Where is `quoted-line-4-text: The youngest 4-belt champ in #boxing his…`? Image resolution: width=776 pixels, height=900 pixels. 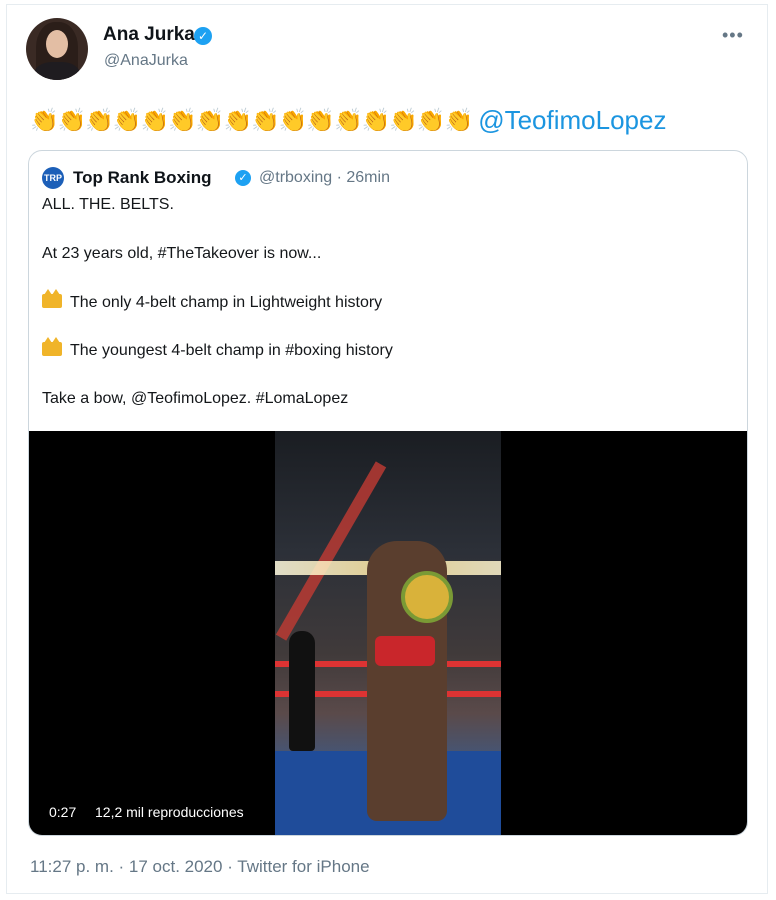 quoted-line-4-text: The youngest 4-belt champ in #boxing his… is located at coordinates (231, 350).